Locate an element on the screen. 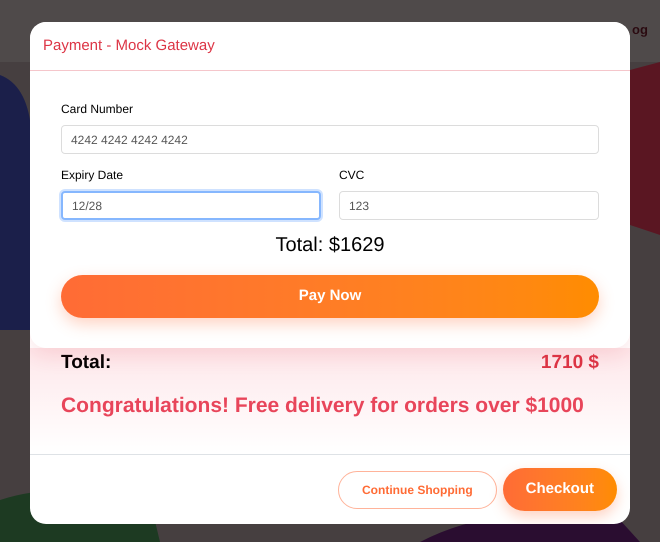 This screenshot has height=542, width=660. delivery-message: Congratulations! Free delivery for orders over $1000 is located at coordinates (323, 406).